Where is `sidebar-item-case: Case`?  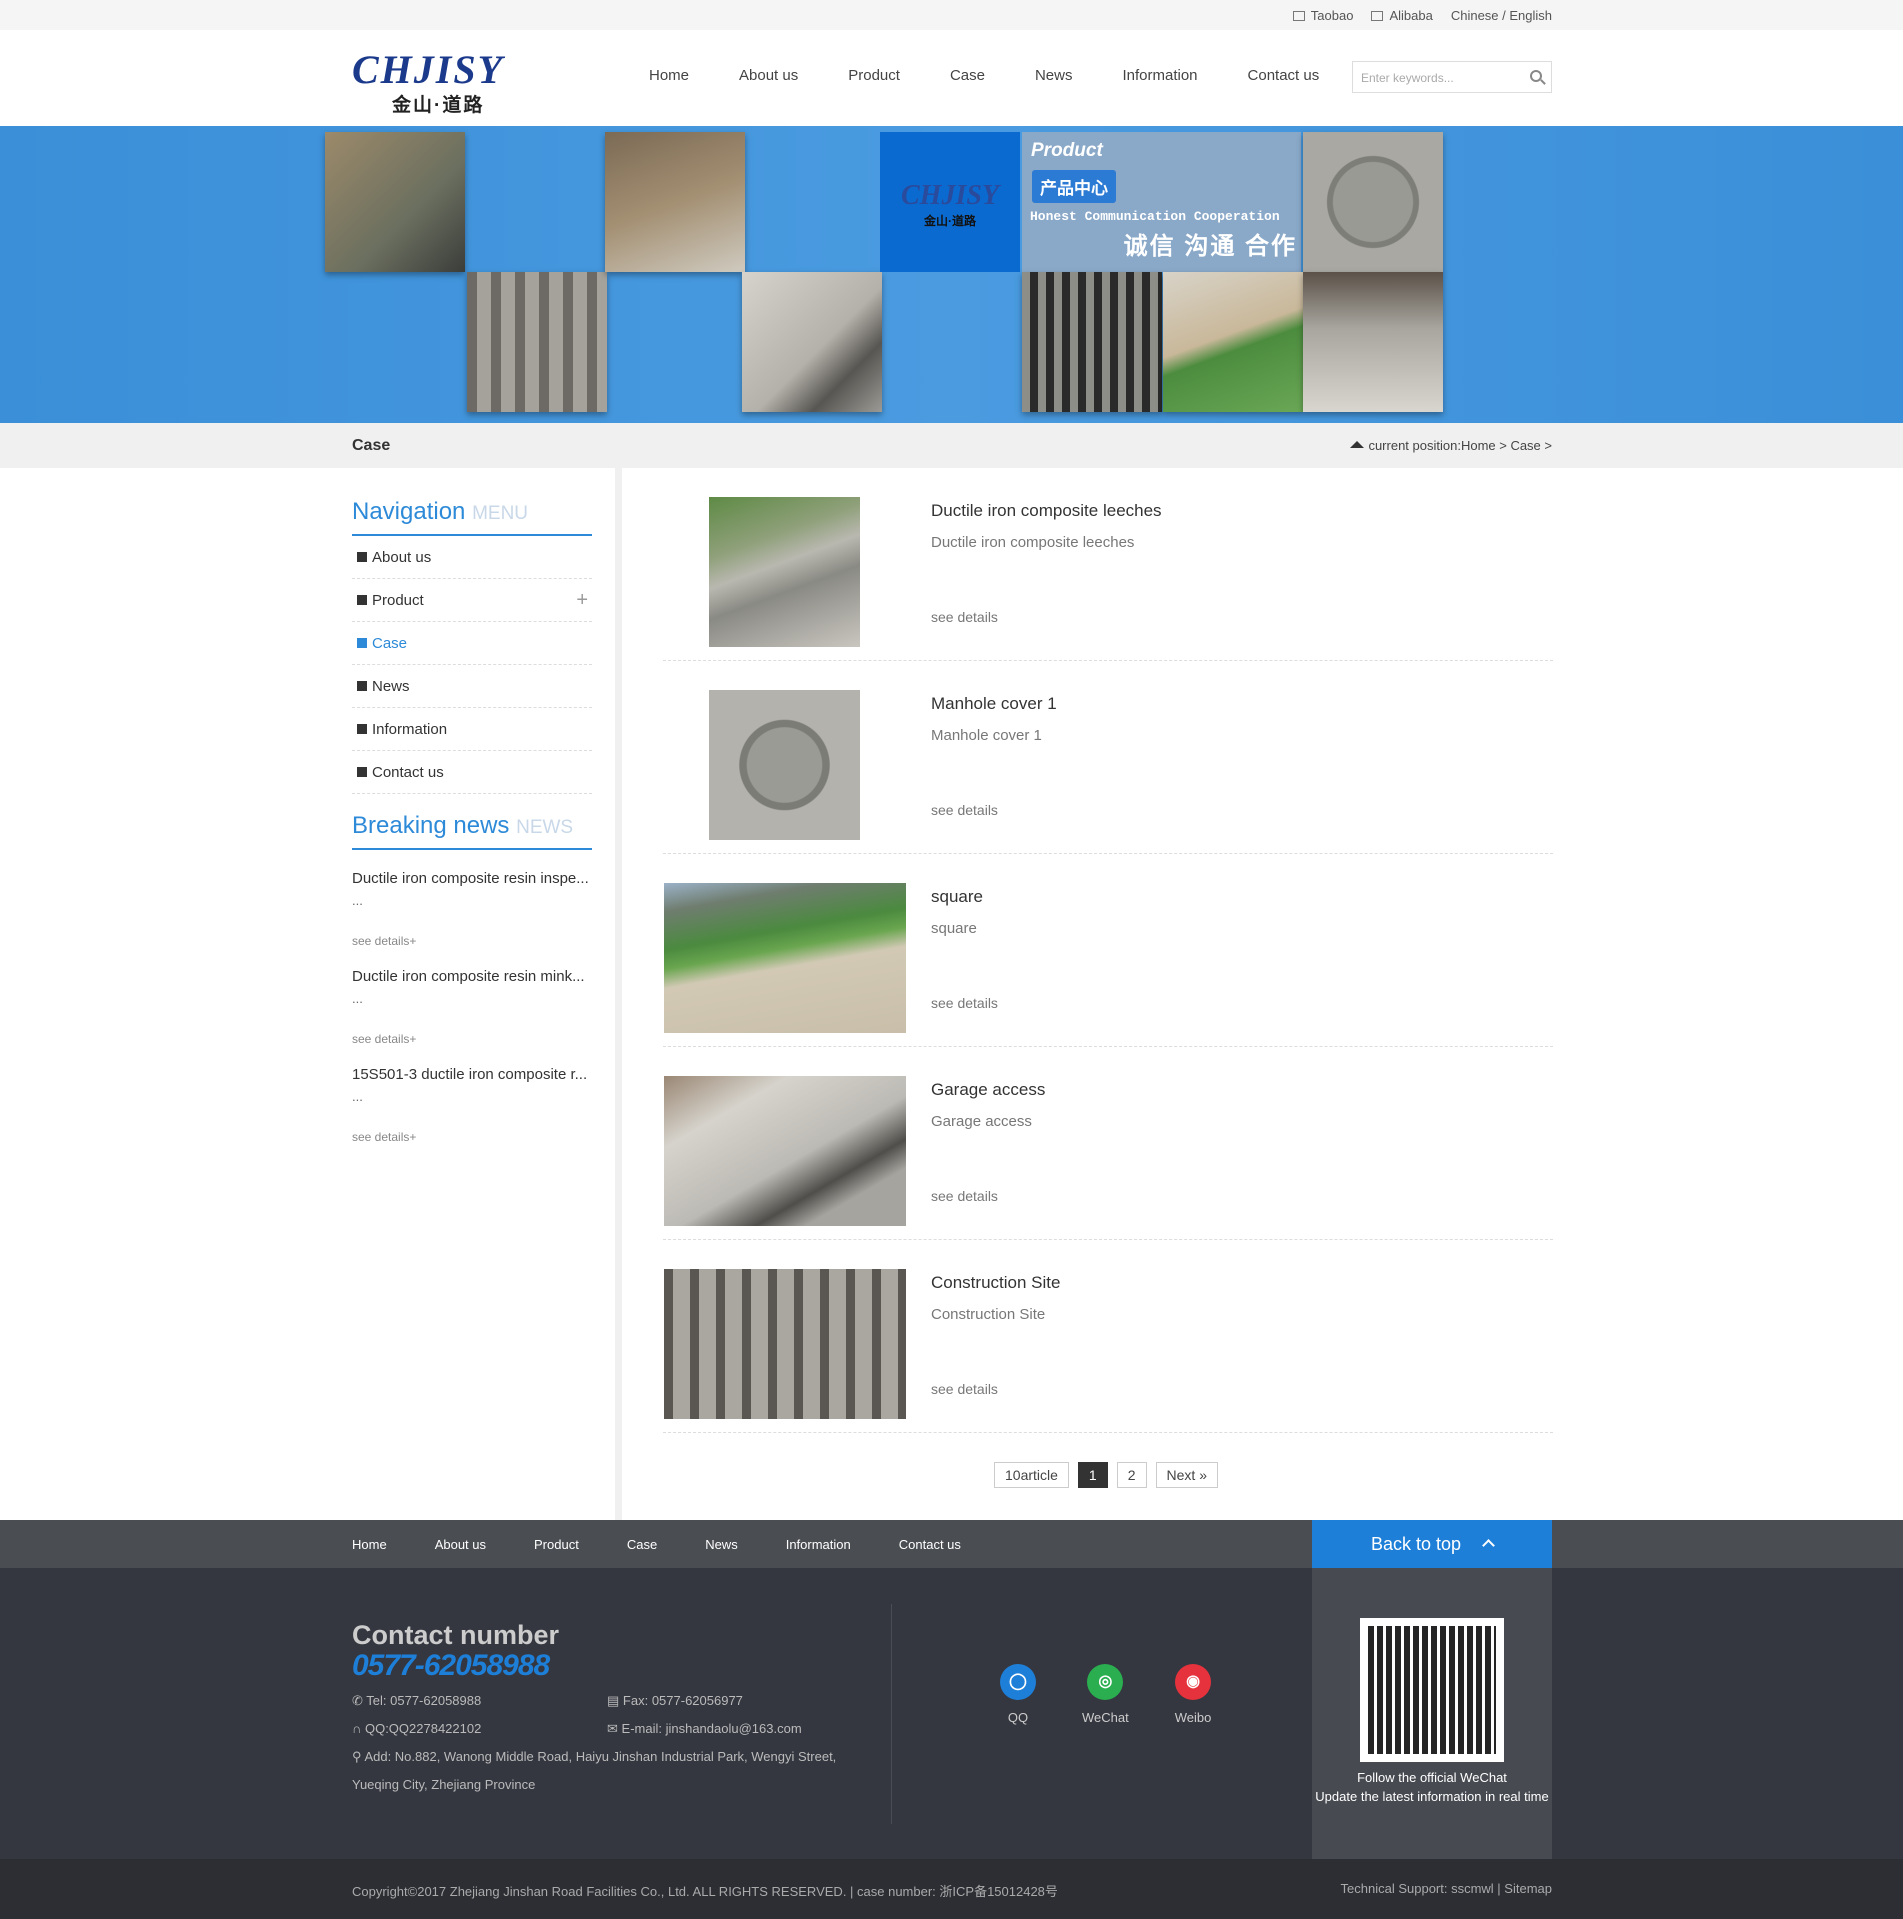
sidebar-item-case: Case is located at coordinates (472, 643).